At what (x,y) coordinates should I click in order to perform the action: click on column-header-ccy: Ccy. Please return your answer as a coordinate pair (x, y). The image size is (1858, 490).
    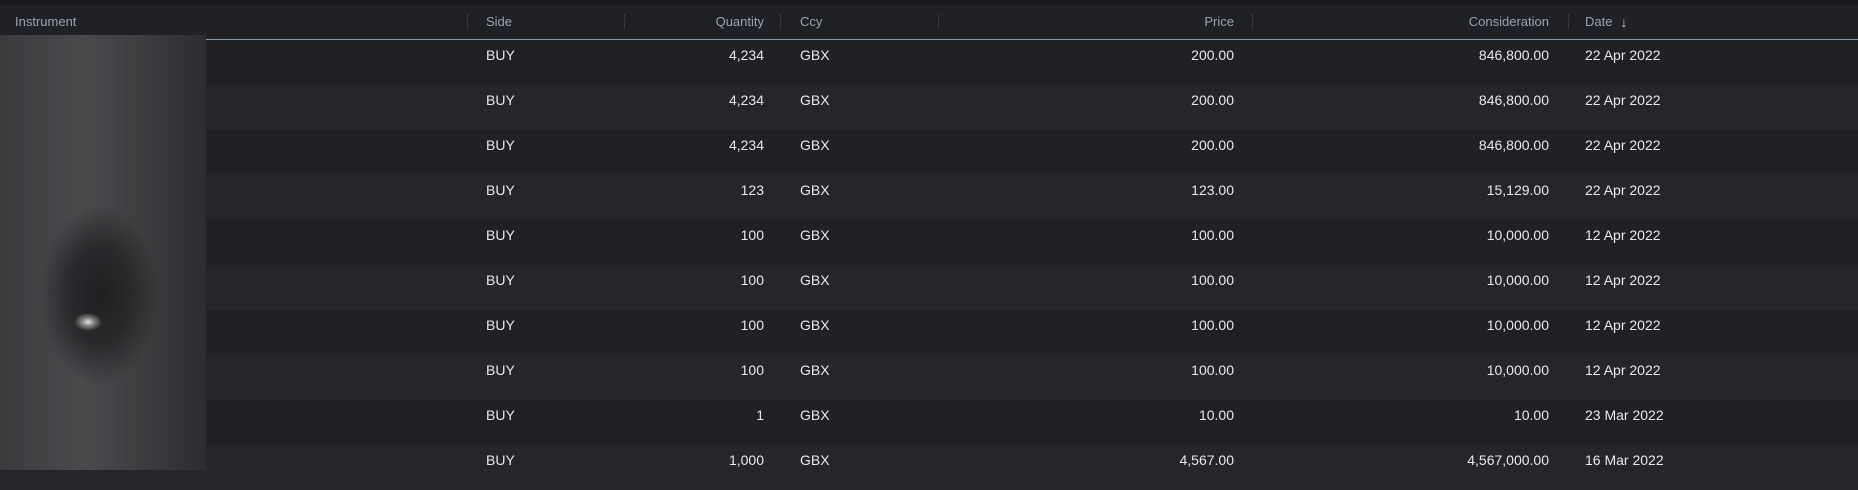
    Looking at the image, I should click on (811, 22).